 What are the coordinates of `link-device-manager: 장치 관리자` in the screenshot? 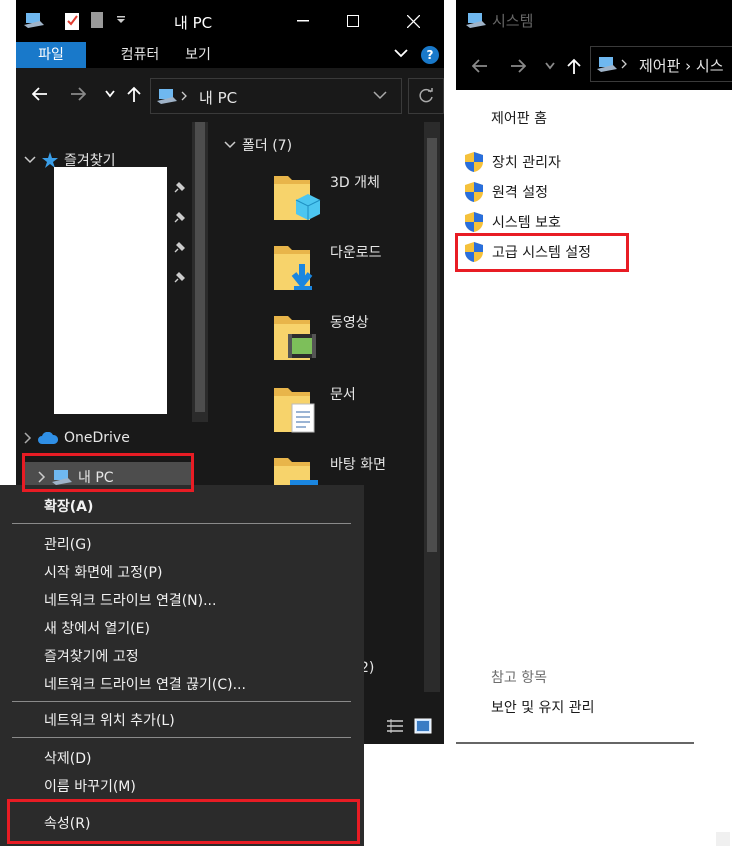 It's located at (512, 162).